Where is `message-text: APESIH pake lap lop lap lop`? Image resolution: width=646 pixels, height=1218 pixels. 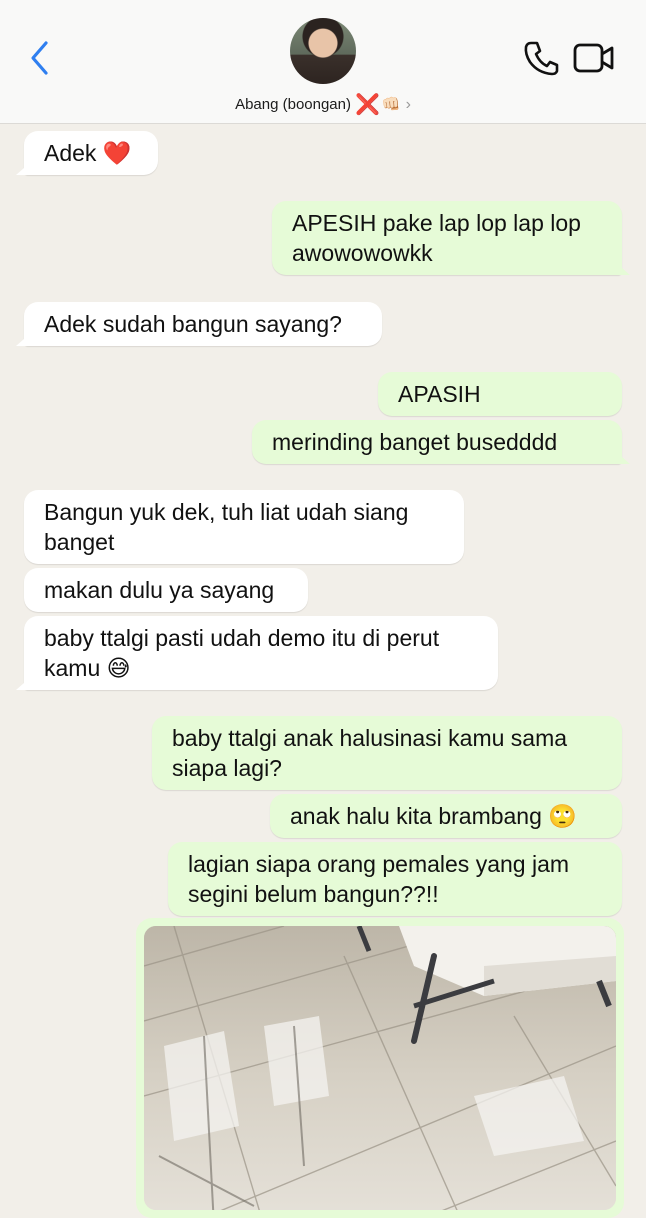 message-text: APESIH pake lap lop lap lop is located at coordinates (436, 223).